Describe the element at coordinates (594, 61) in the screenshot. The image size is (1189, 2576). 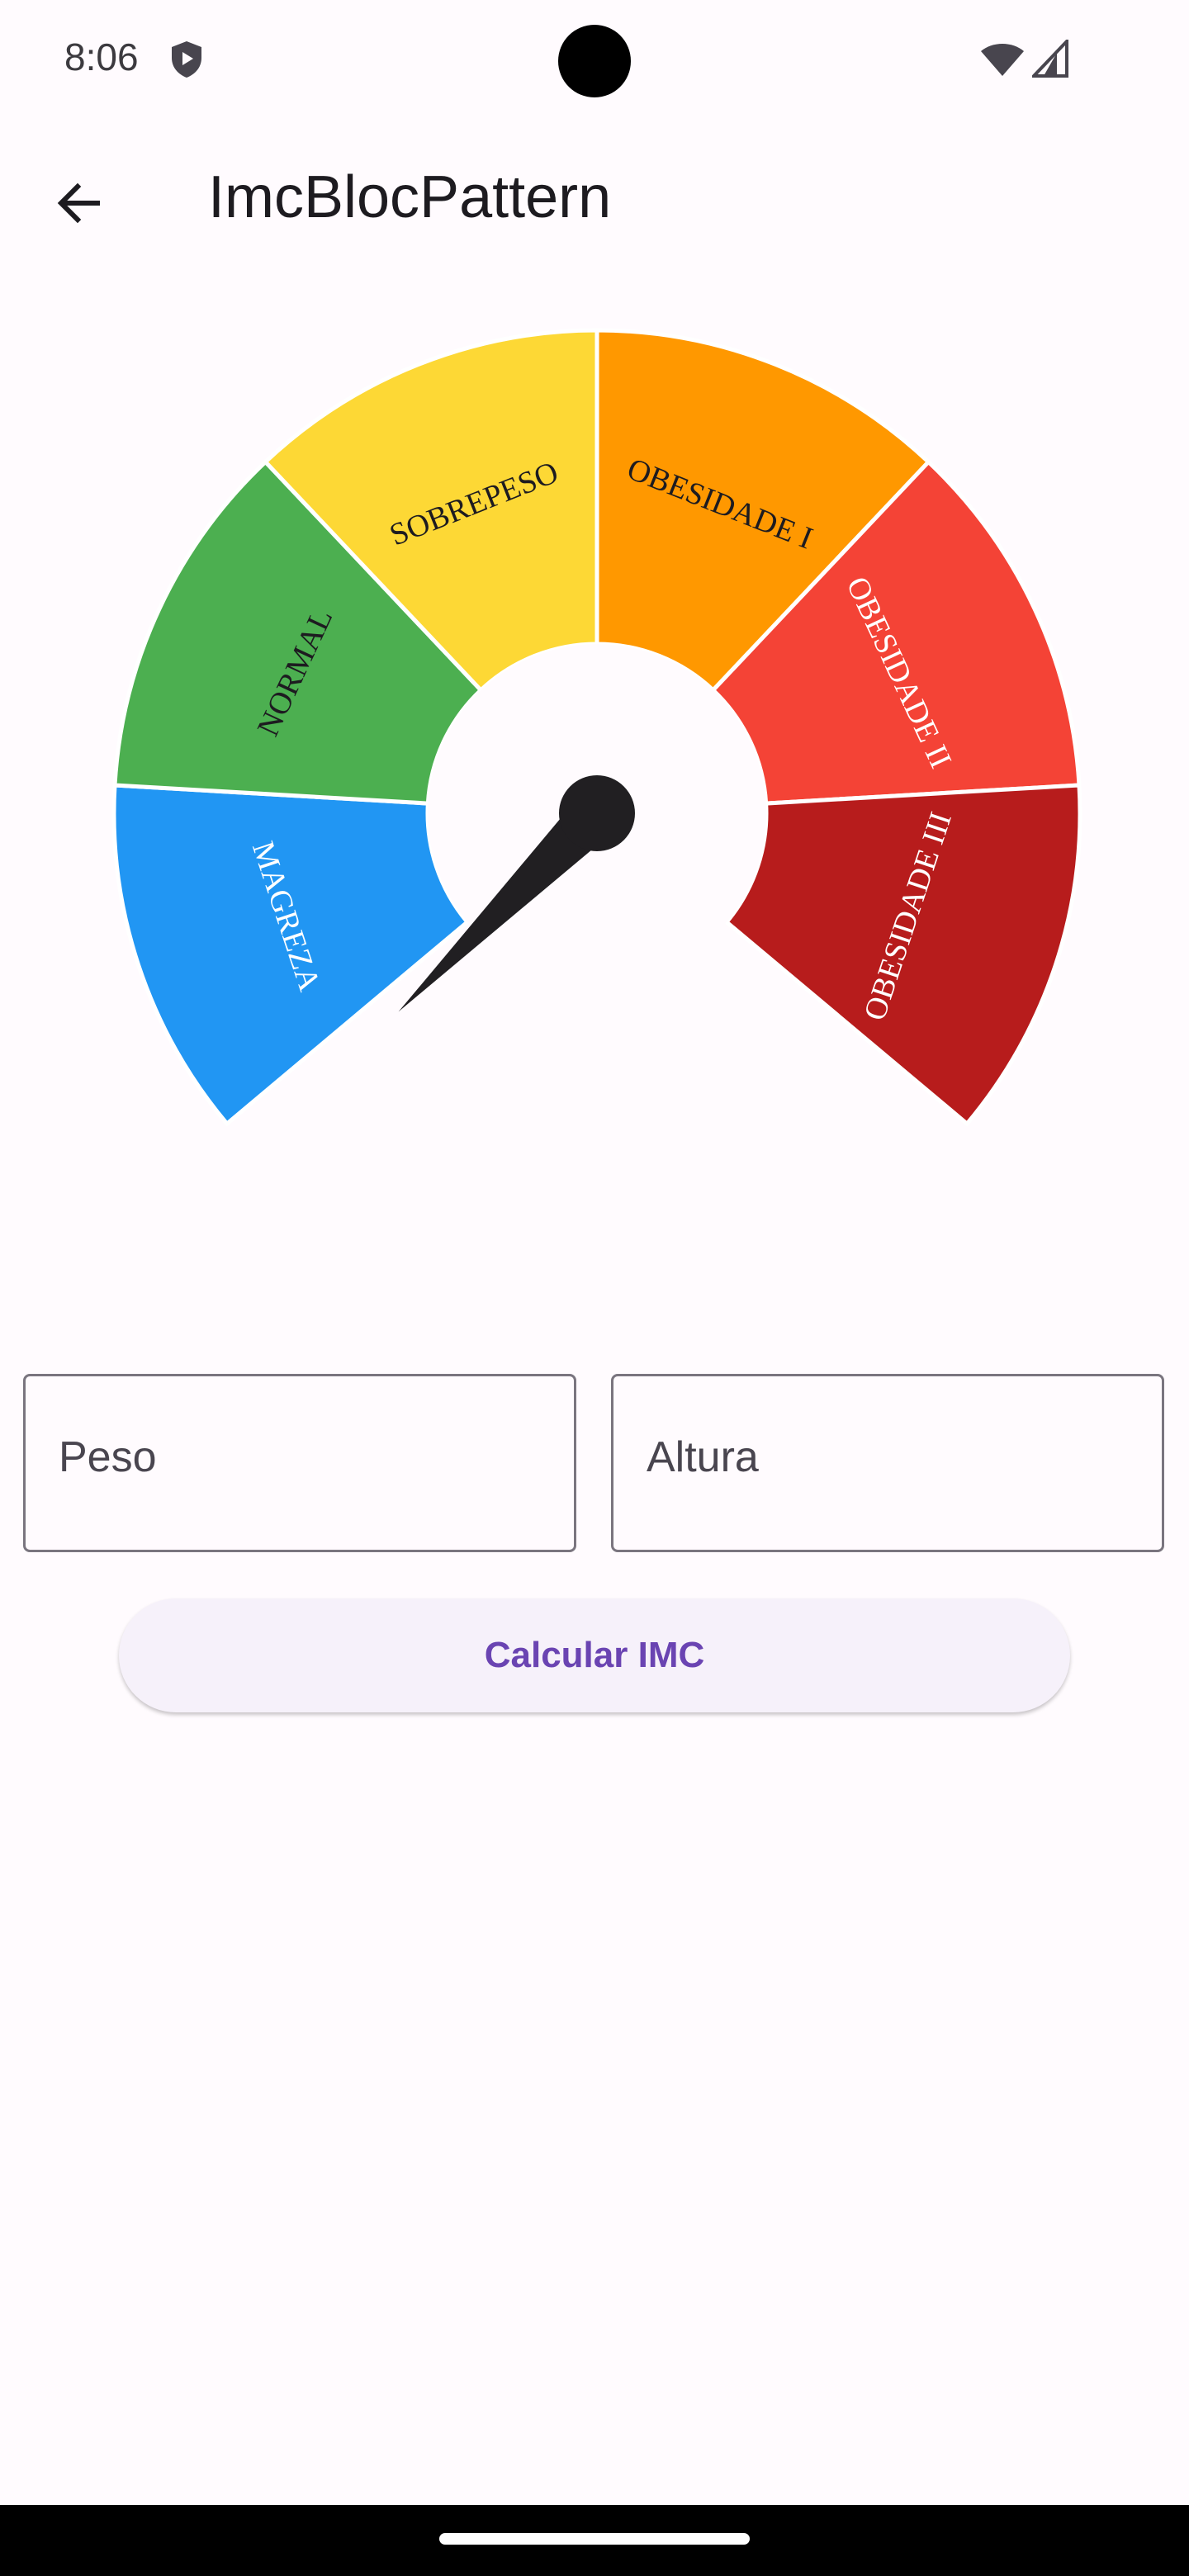
I see `camera-cutout` at that location.